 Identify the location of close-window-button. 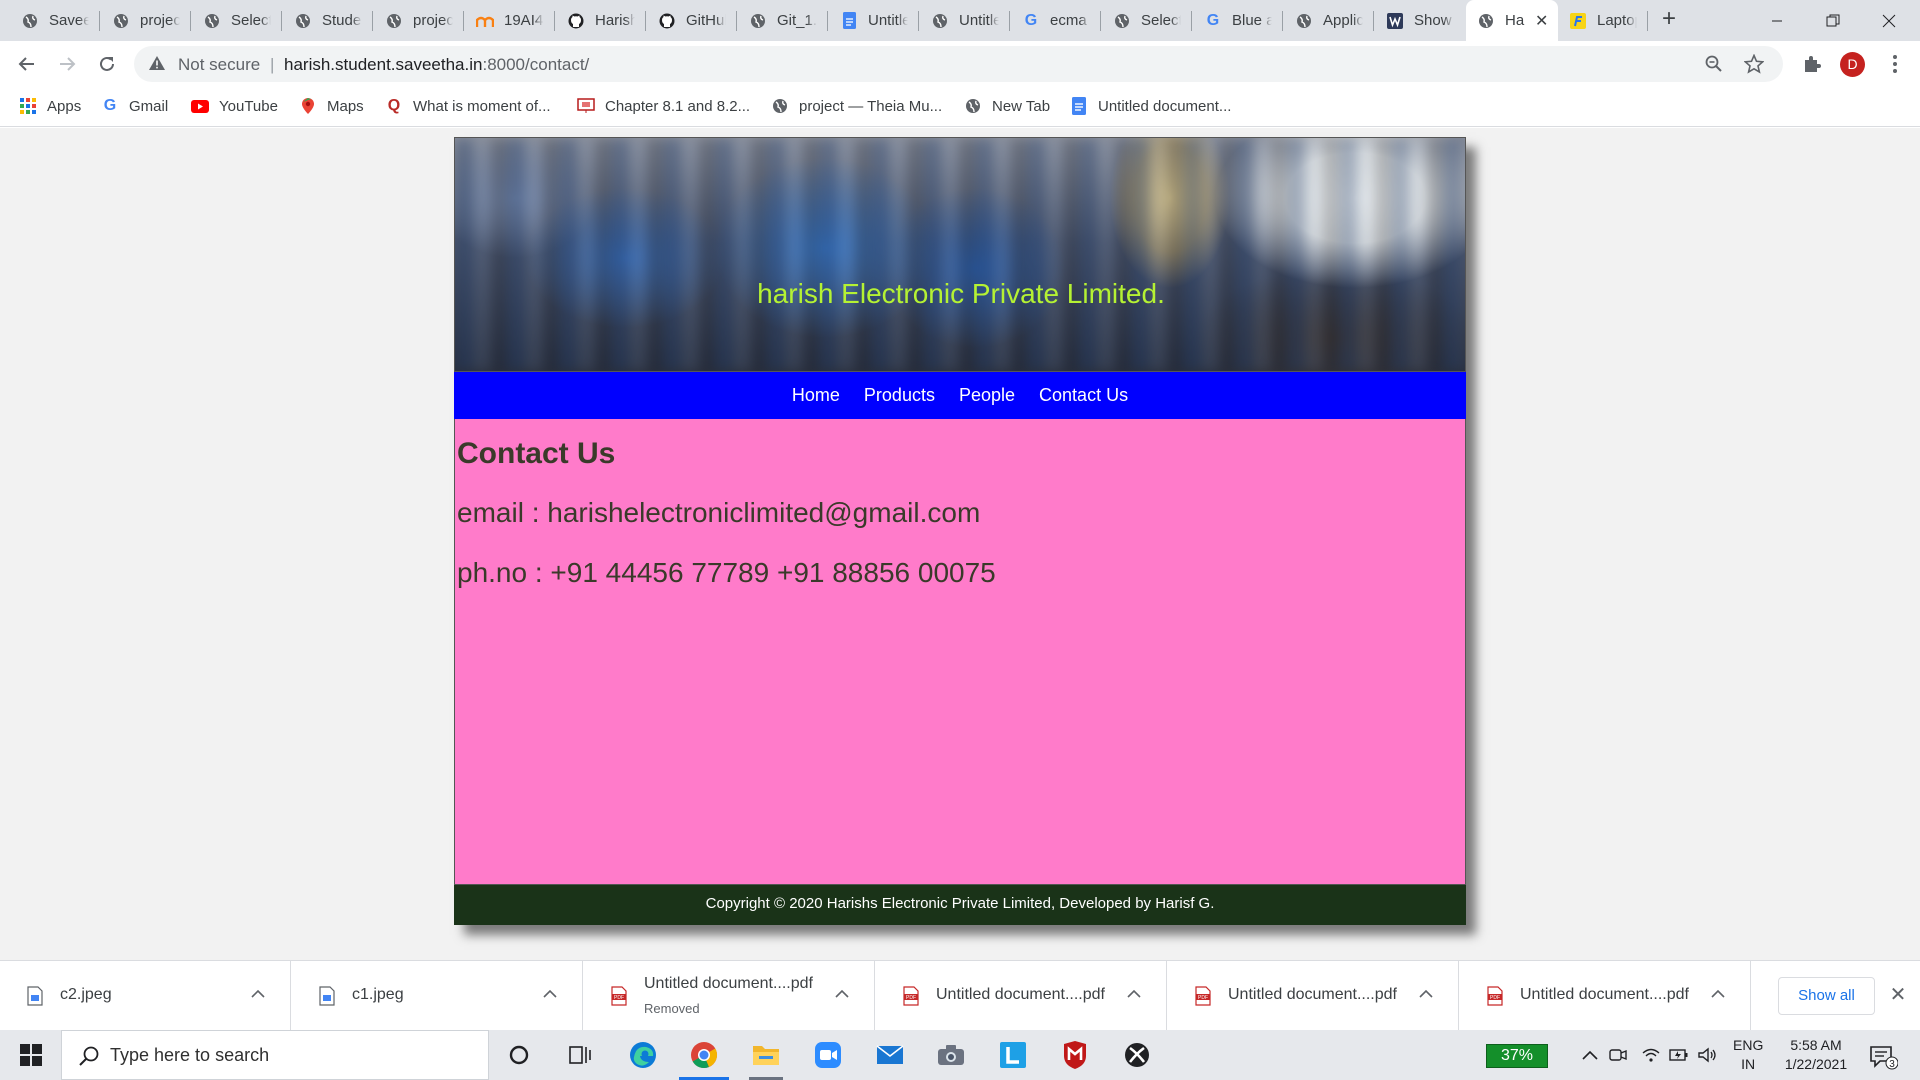
(1889, 20).